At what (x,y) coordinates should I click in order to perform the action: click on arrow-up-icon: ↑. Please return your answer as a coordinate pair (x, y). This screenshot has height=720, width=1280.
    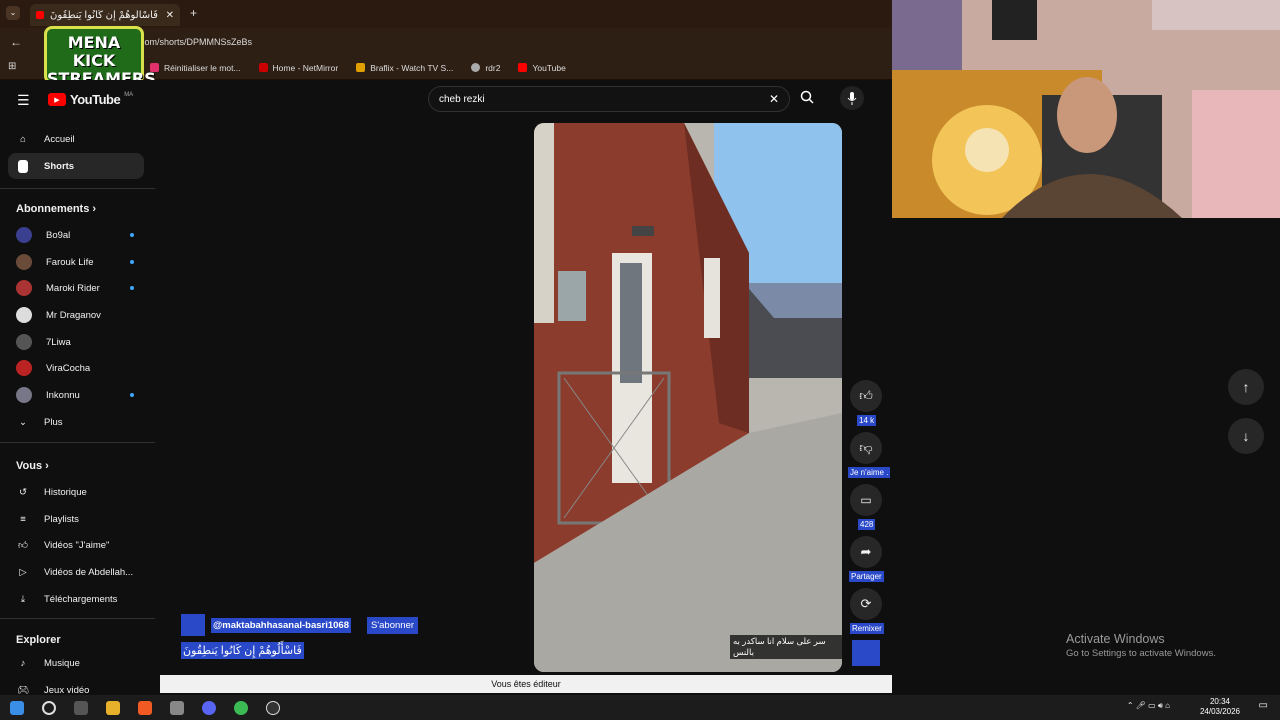
    Looking at the image, I should click on (1246, 387).